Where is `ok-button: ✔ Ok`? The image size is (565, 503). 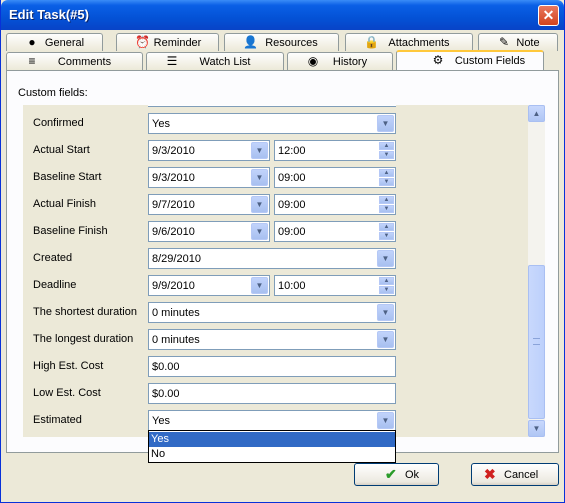
ok-button: ✔ Ok is located at coordinates (396, 474).